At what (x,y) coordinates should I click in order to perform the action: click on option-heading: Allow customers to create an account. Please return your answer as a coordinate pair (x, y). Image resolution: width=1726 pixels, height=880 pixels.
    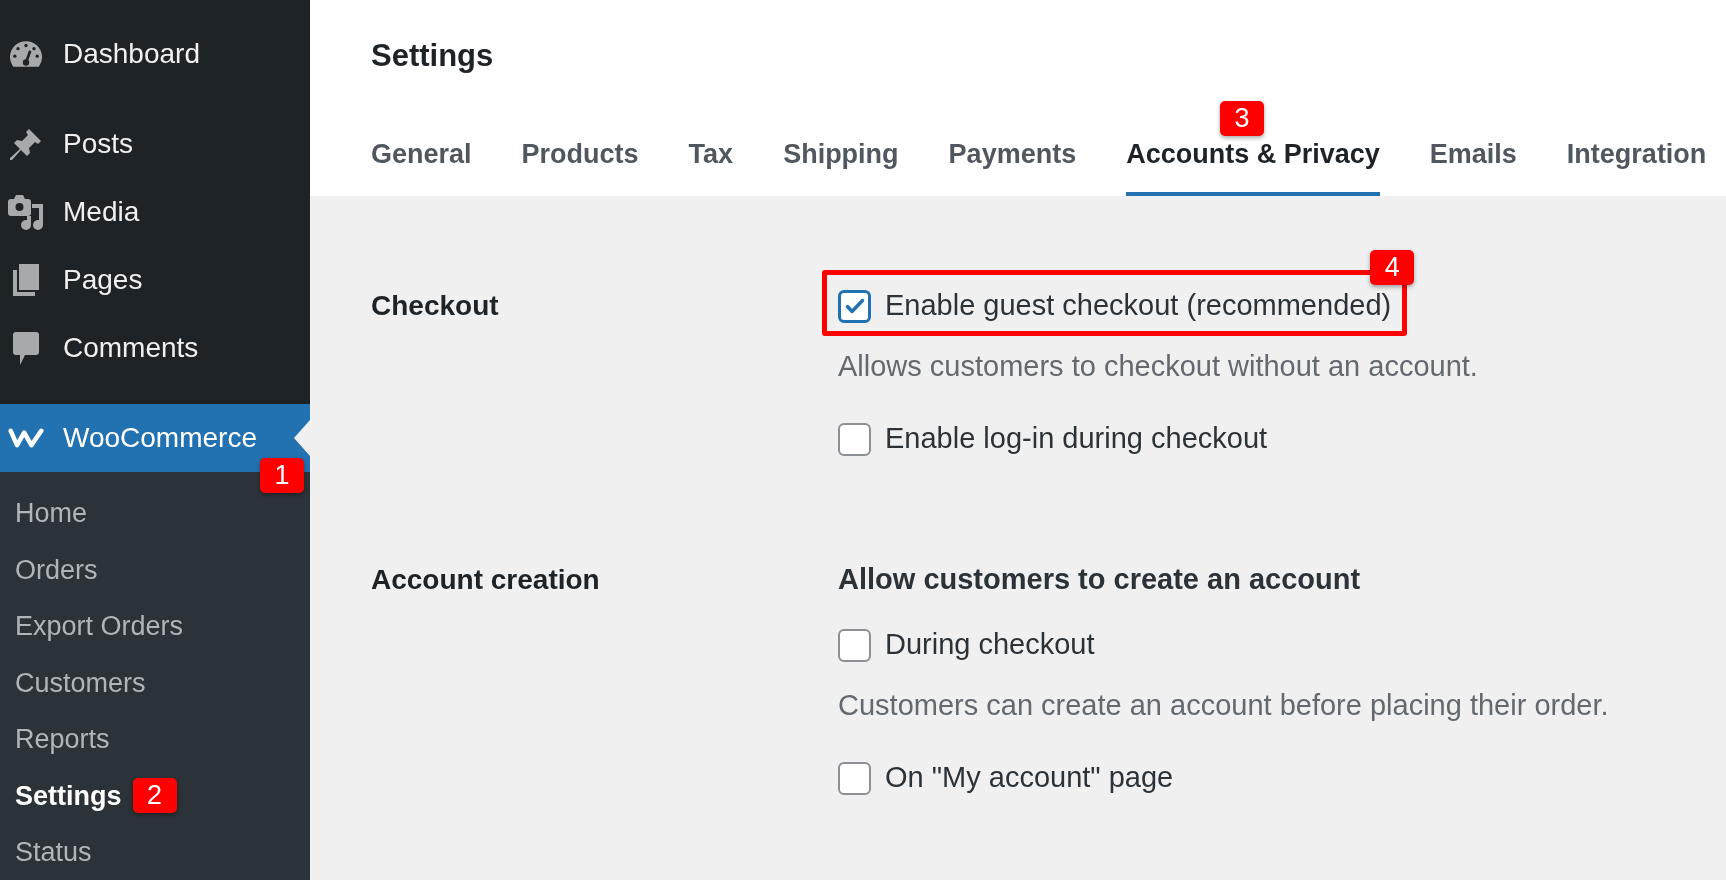
    Looking at the image, I should click on (1099, 580).